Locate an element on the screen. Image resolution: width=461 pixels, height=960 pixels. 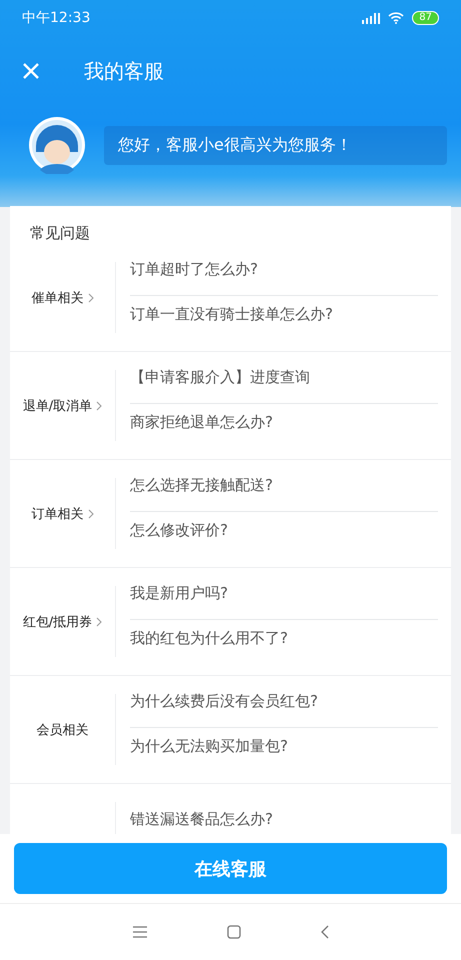
question-link: 商家拒绝退单怎么办? is located at coordinates (201, 422).